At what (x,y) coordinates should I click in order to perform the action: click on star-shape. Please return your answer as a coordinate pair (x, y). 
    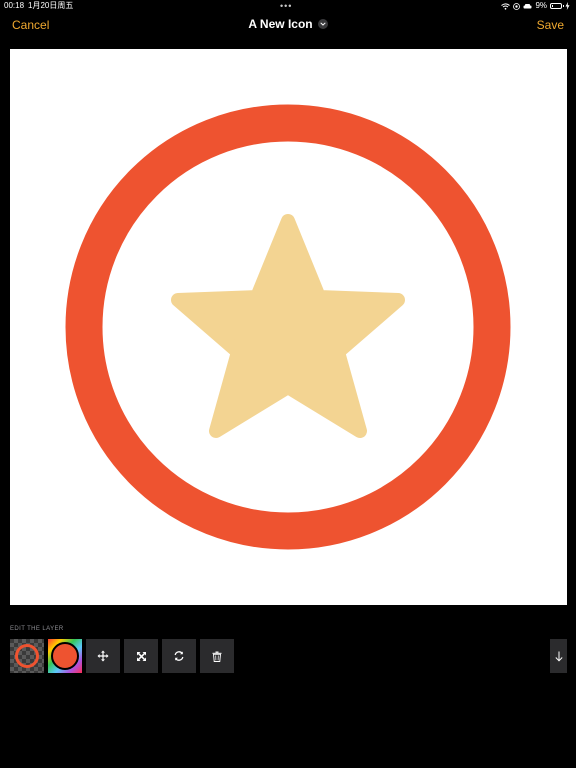
    Looking at the image, I should click on (288, 326).